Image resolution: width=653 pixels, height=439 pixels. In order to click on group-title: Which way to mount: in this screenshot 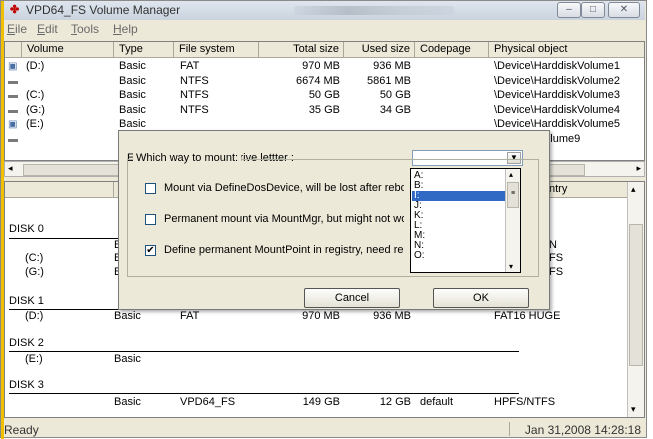, I will do `click(187, 158)`.